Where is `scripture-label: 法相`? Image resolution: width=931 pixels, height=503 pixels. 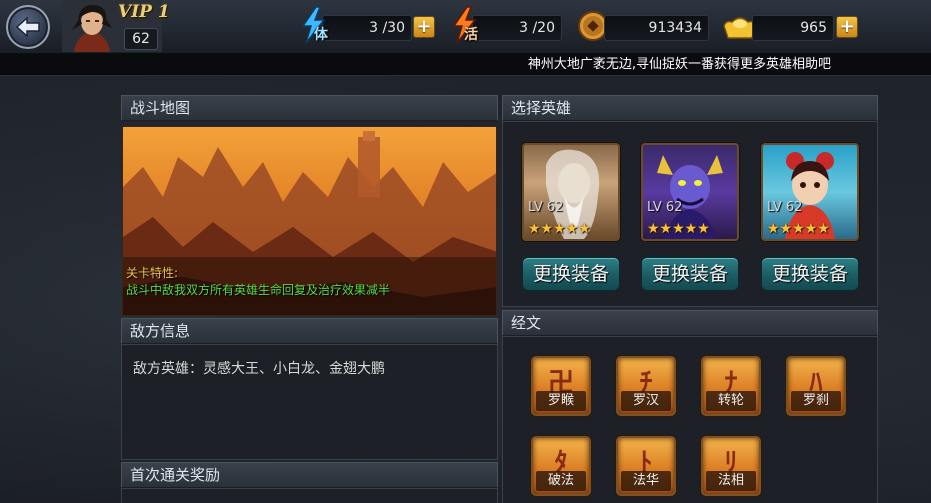 scripture-label: 法相 is located at coordinates (731, 481).